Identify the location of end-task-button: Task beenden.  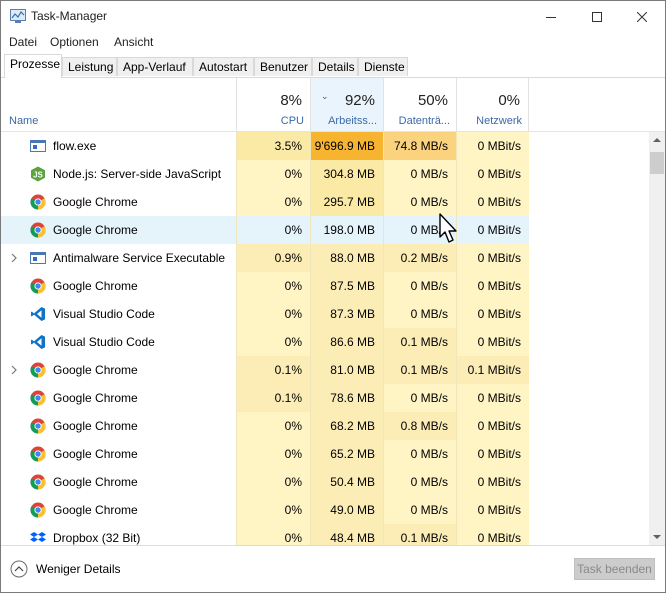
(614, 569).